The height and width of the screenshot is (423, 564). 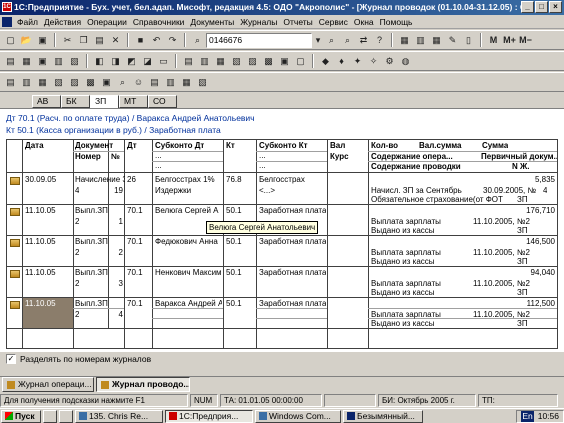 What do you see at coordinates (234, 241) in the screenshot?
I see `row3-kt: 50.1` at bounding box center [234, 241].